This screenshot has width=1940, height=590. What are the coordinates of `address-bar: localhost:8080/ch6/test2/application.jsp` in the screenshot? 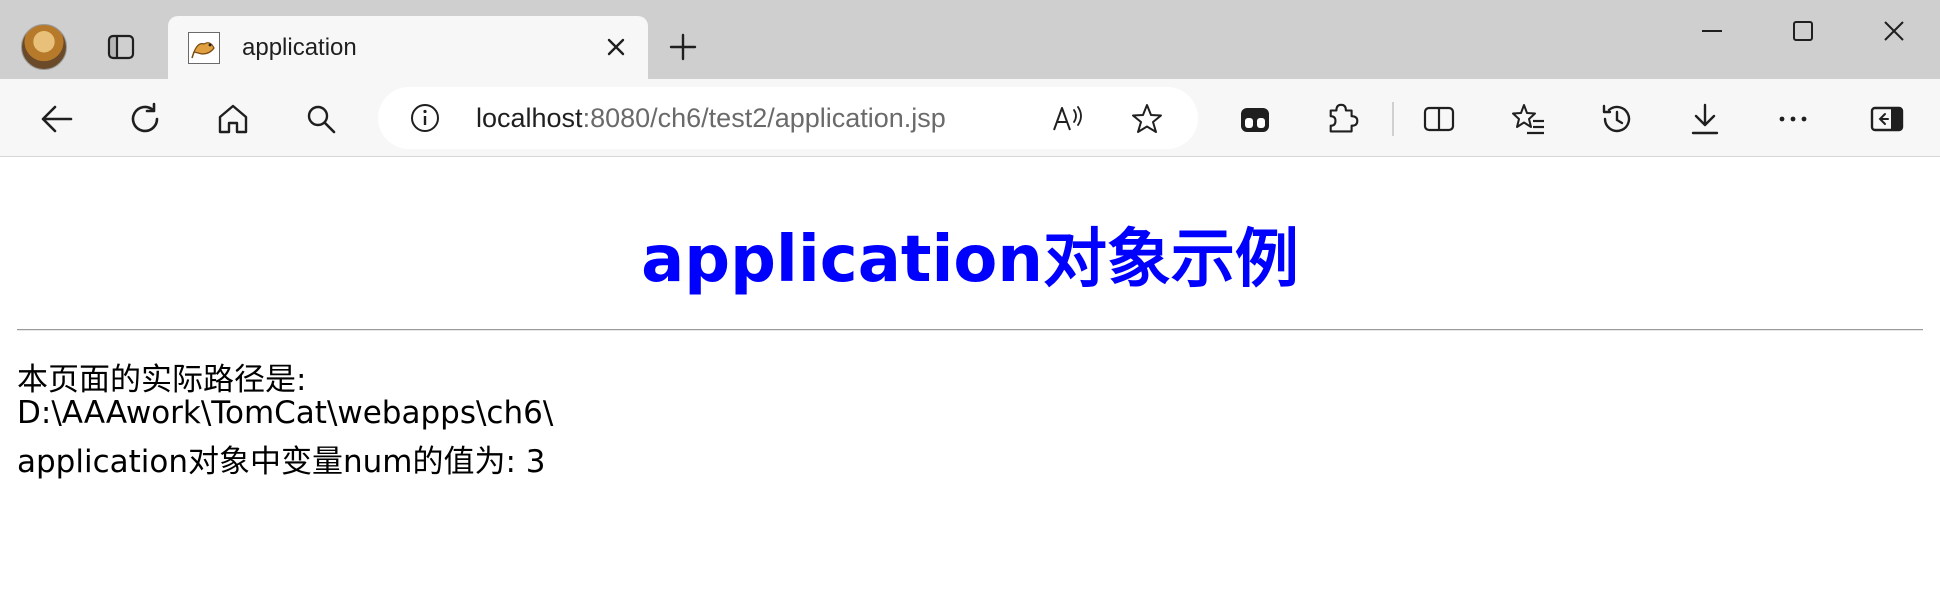 It's located at (788, 118).